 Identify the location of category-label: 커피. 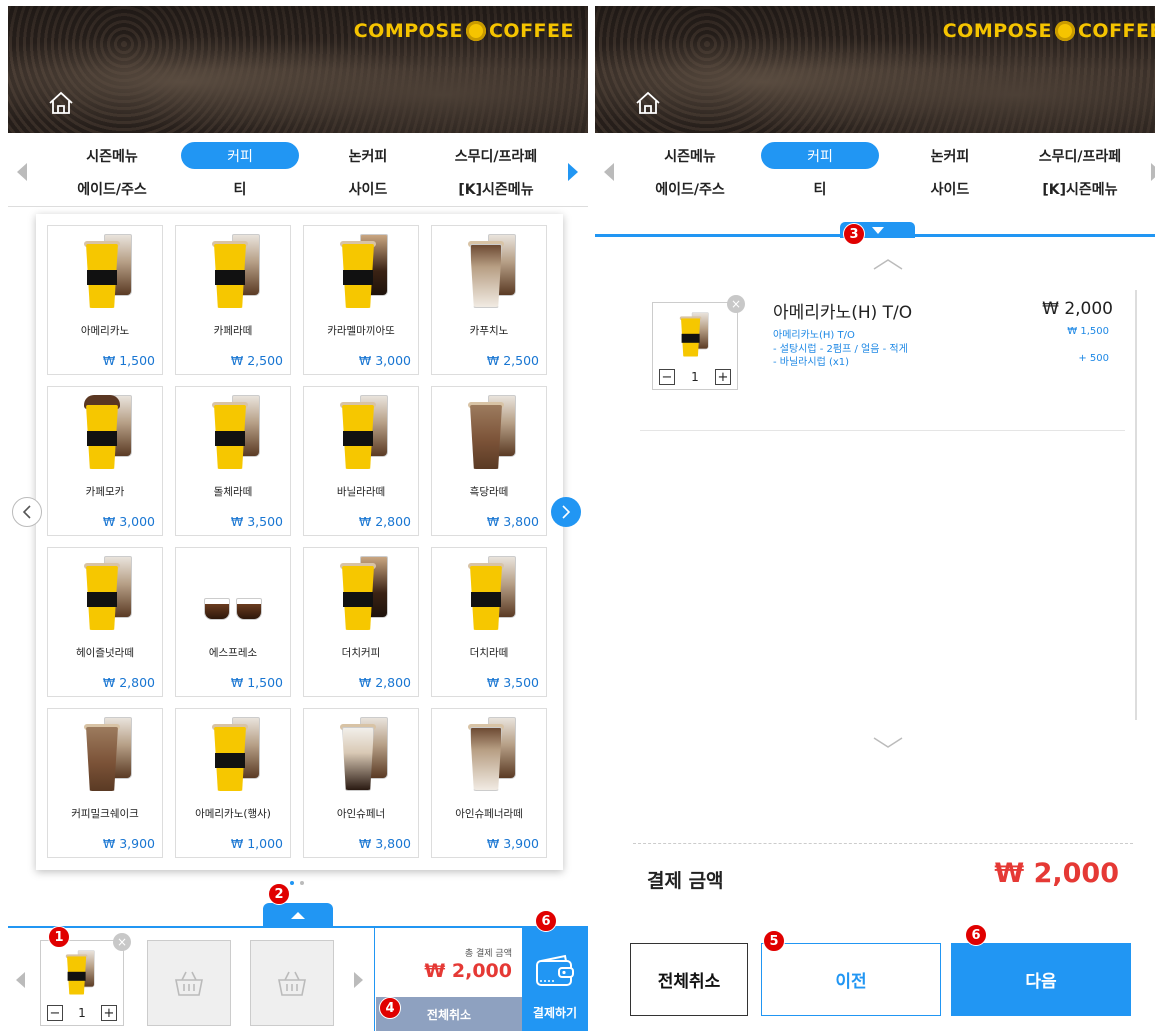
(240, 155).